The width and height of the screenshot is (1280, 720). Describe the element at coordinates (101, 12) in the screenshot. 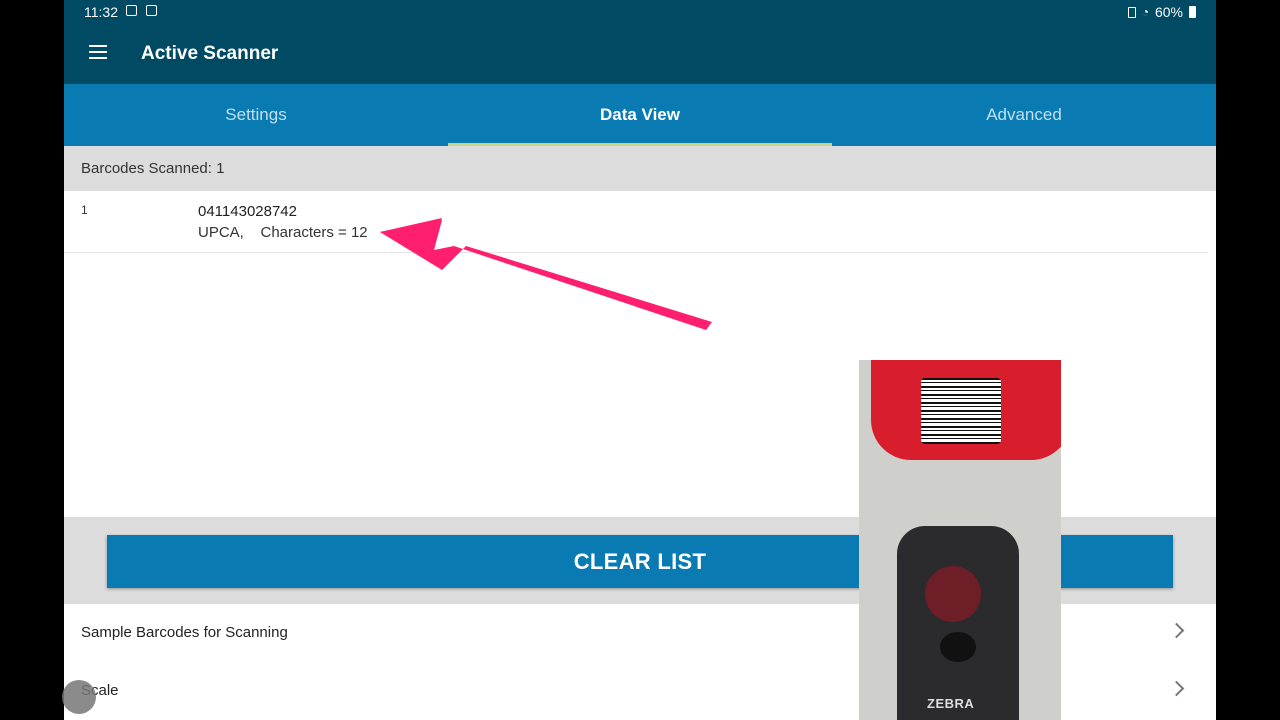

I see `status-time: 11:32` at that location.